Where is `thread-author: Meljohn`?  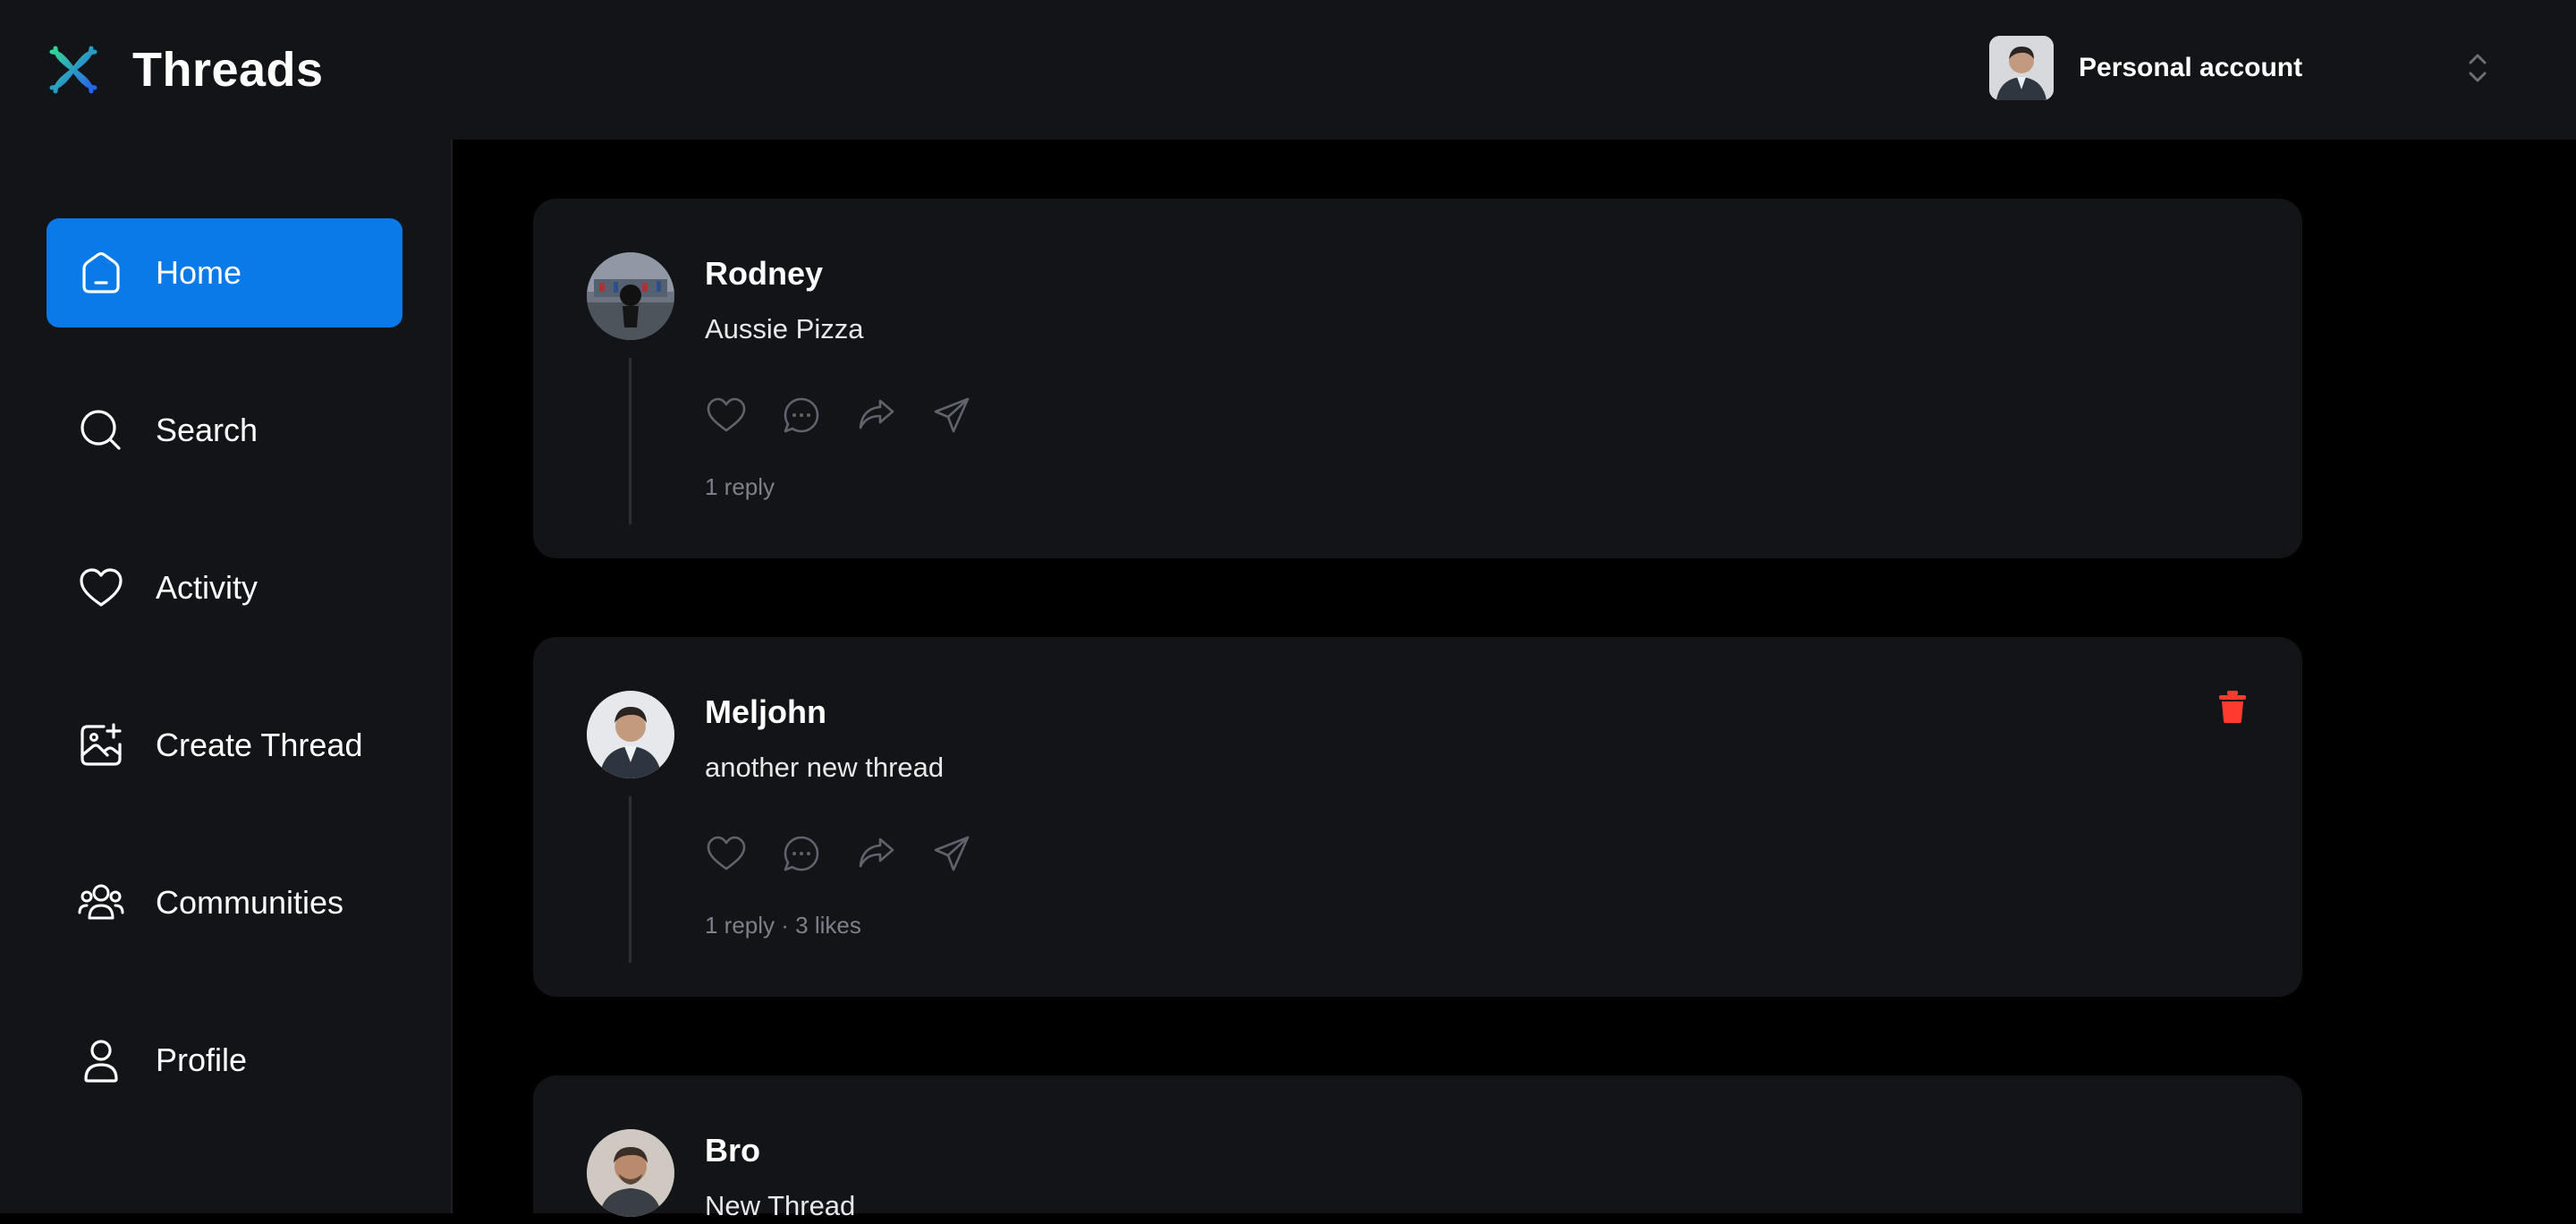
thread-author: Meljohn is located at coordinates (765, 712).